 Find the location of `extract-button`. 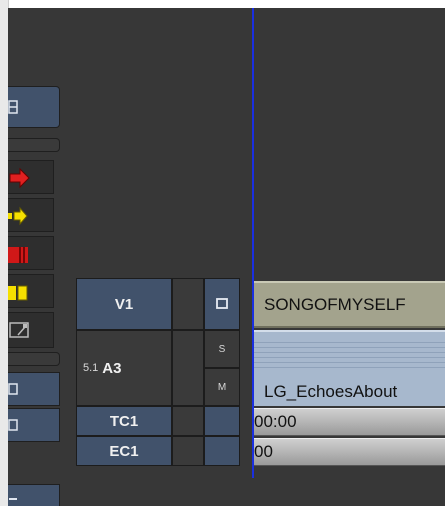

extract-button is located at coordinates (31, 291).